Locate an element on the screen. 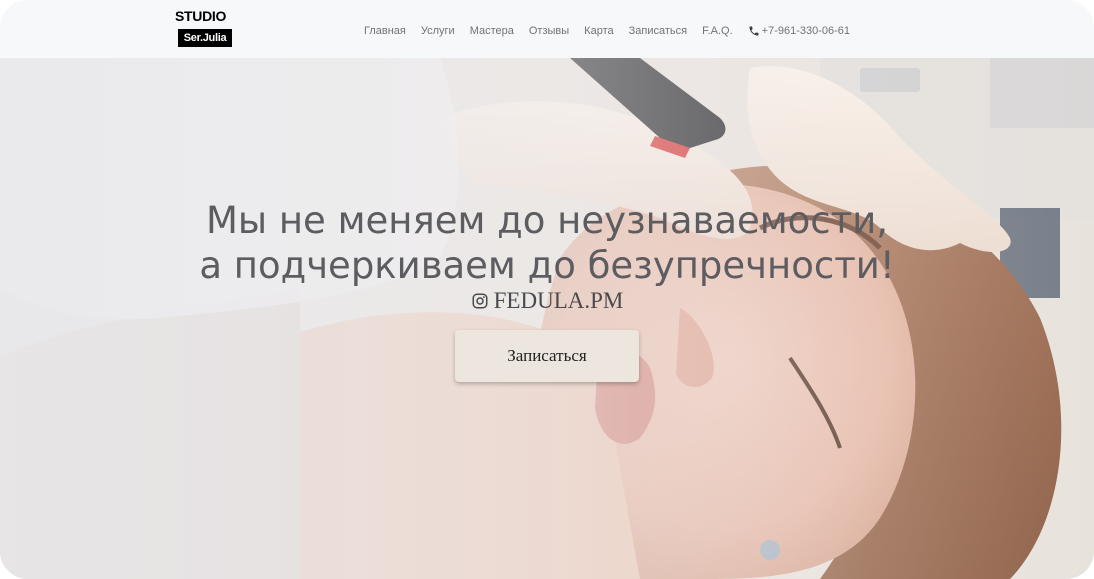 The image size is (1094, 579). nav-item-services: Услуги is located at coordinates (438, 31).